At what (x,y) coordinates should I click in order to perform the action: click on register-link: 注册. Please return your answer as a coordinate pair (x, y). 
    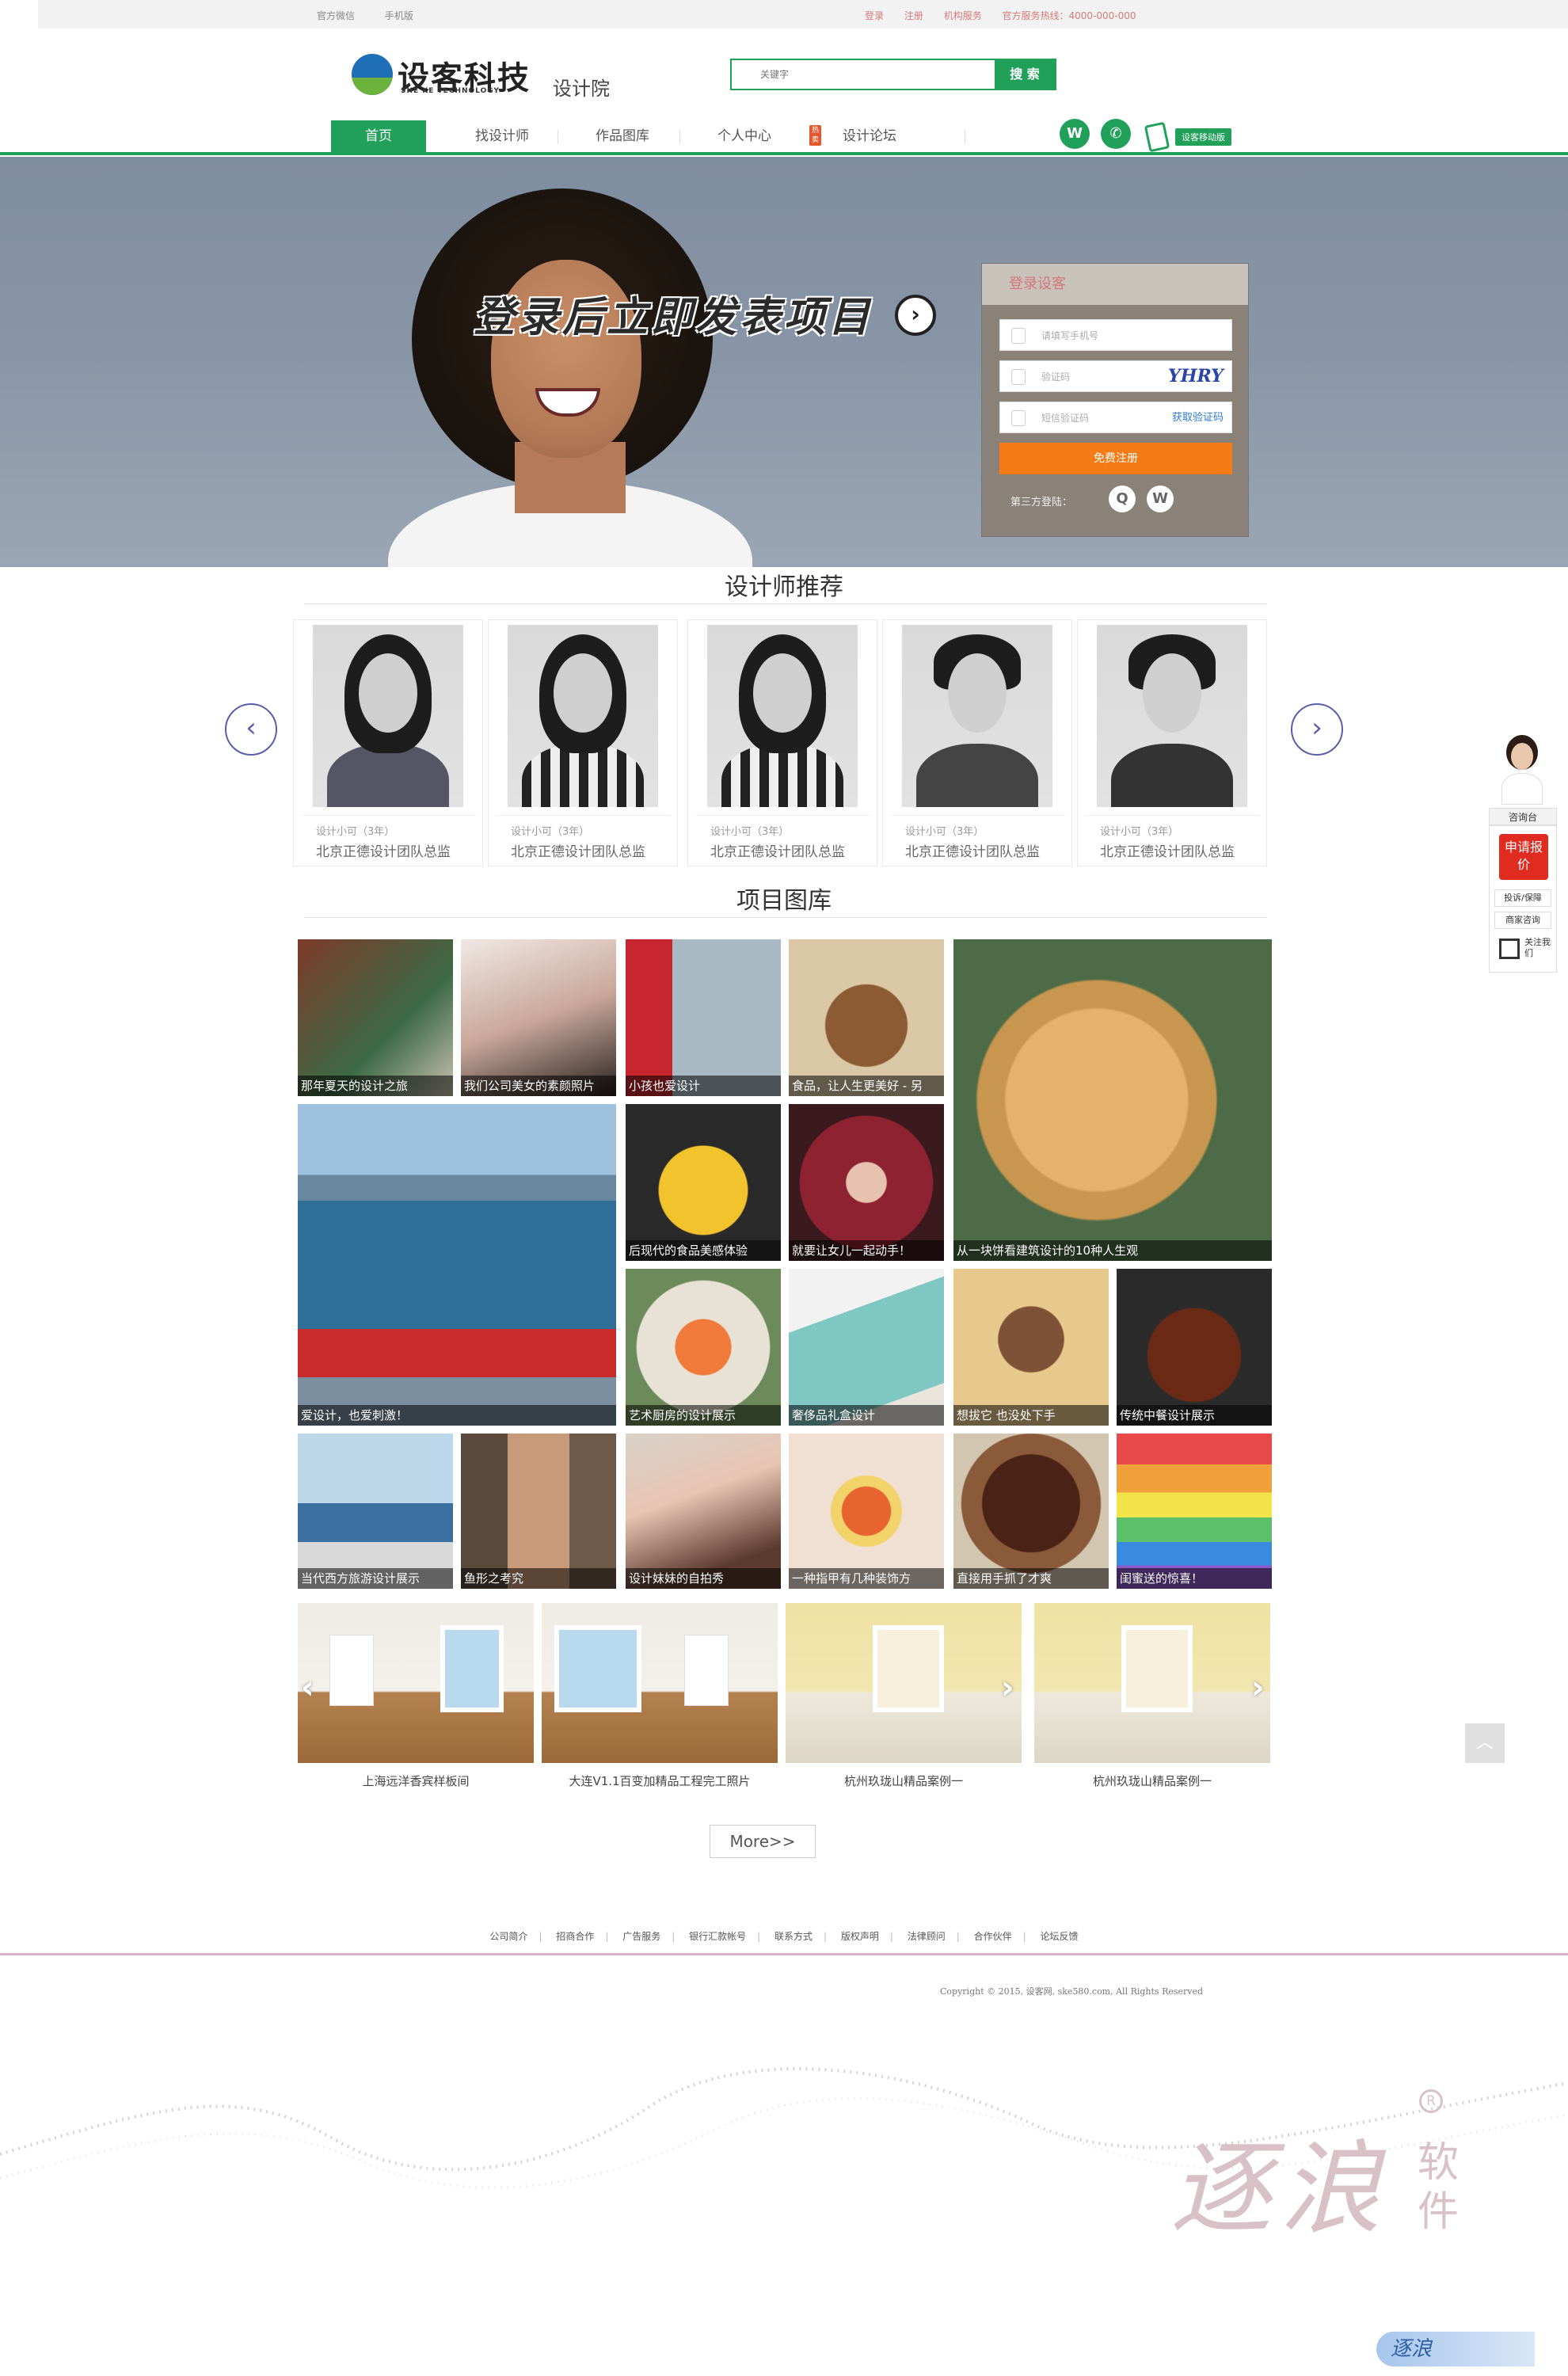
    Looking at the image, I should click on (913, 15).